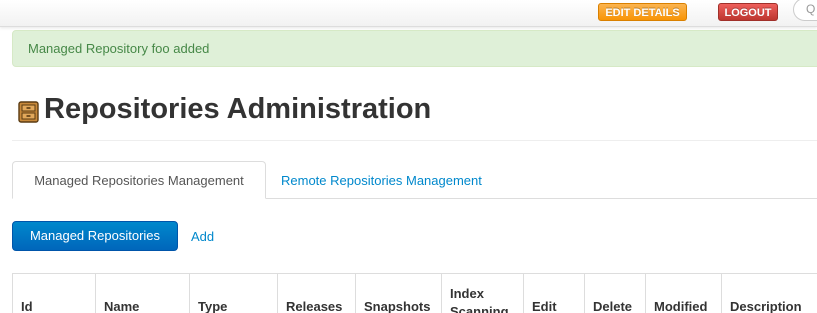  What do you see at coordinates (139, 180) in the screenshot?
I see `tab-managed-repositories: Managed Repositories Management` at bounding box center [139, 180].